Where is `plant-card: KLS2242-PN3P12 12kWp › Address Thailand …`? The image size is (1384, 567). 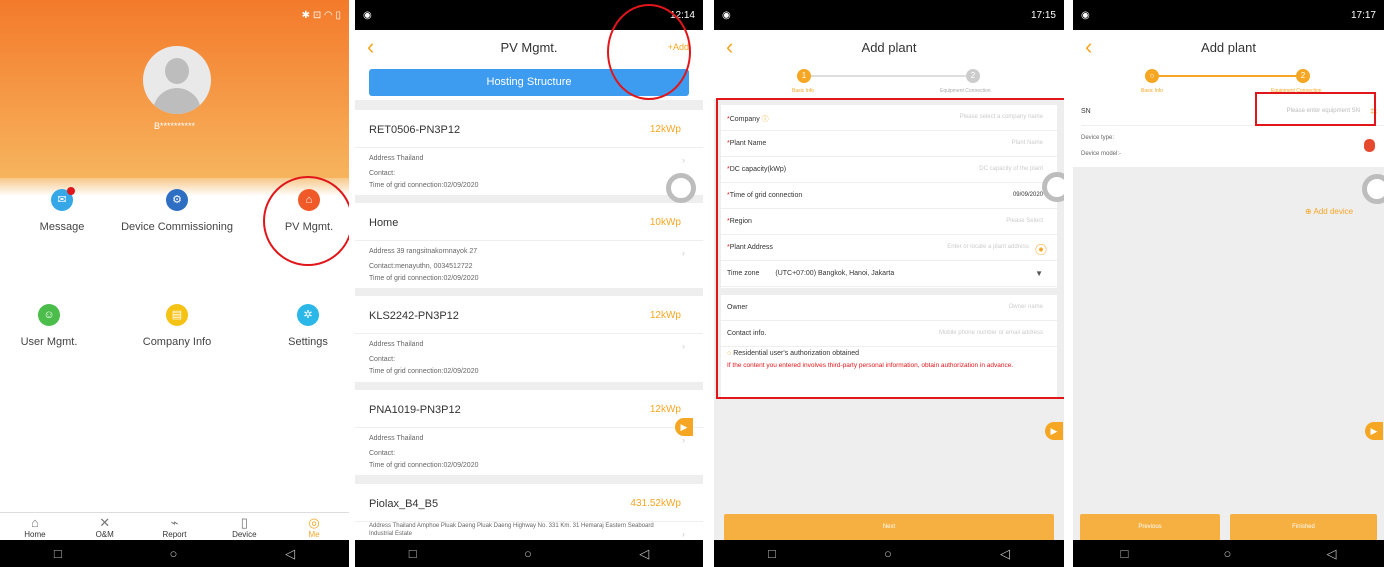
plant-card: KLS2242-PN3P12 12kWp › Address Thailand … is located at coordinates (529, 339).